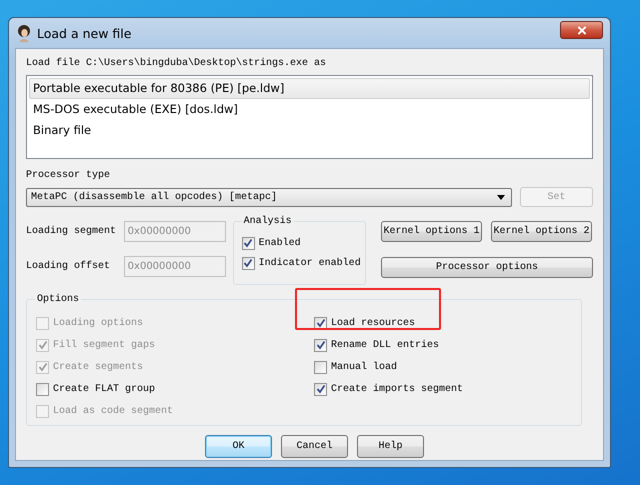  What do you see at coordinates (269, 197) in the screenshot?
I see `processor-dropdown: MetaPC (disassemble all opcodes) [metapc]` at bounding box center [269, 197].